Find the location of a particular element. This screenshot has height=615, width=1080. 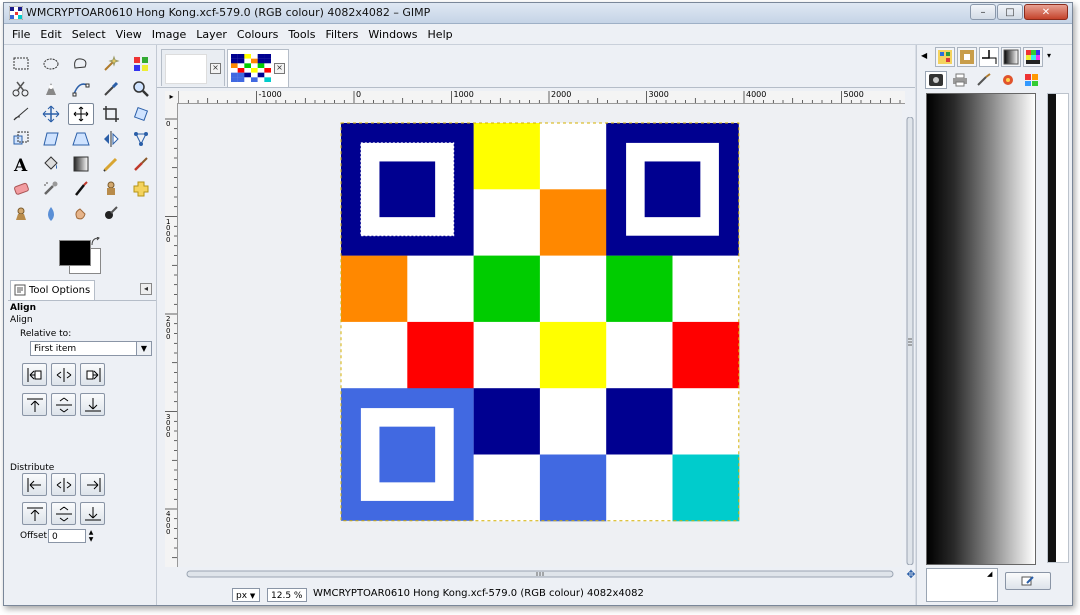

blend-tool is located at coordinates (81, 164).